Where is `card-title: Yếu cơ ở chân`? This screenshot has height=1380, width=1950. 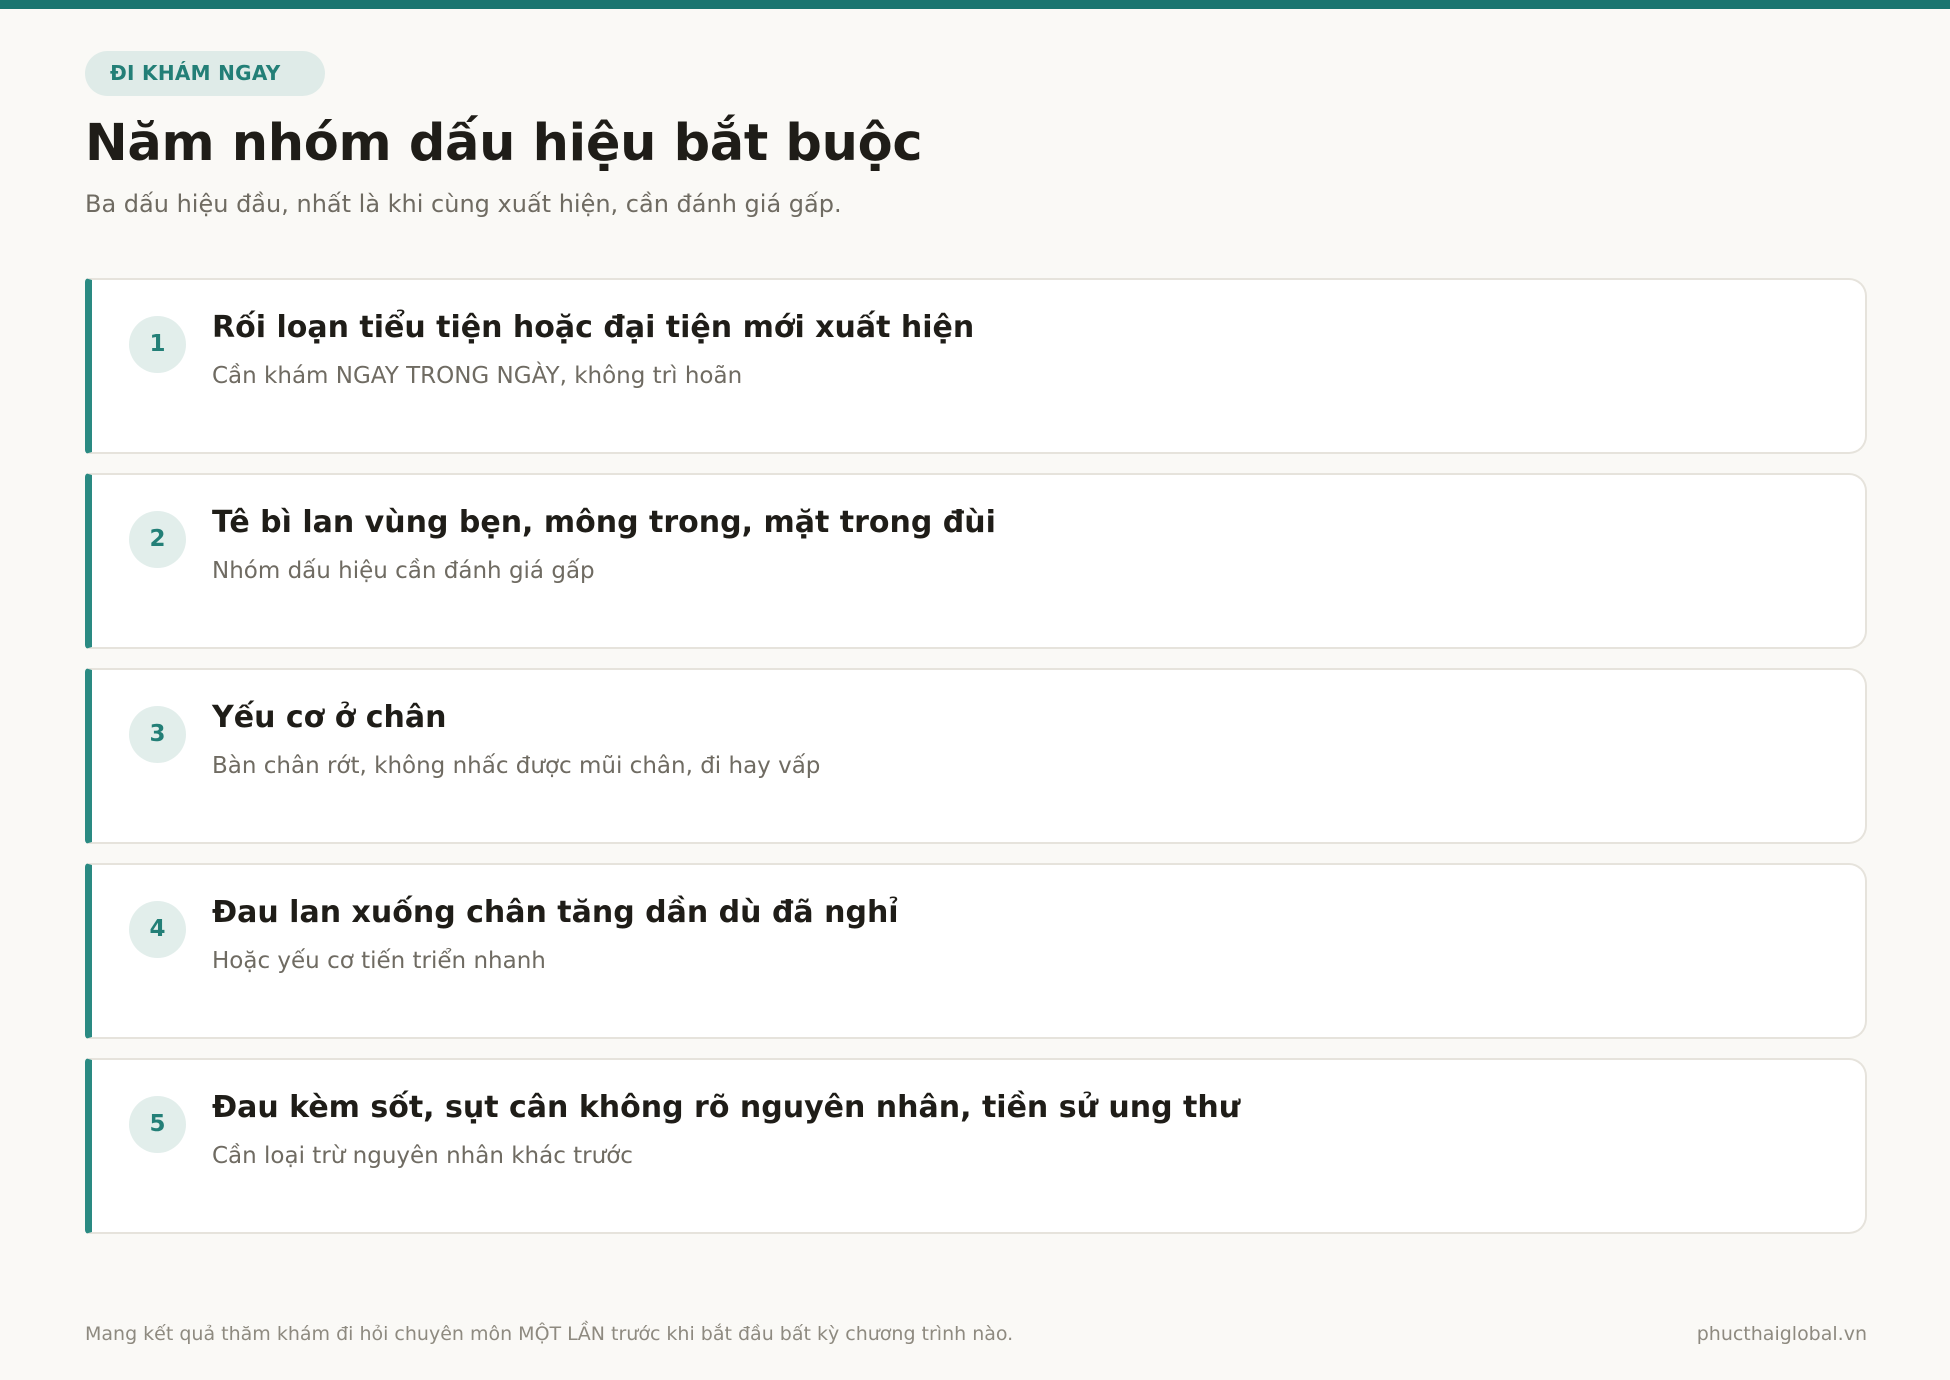
card-title: Yếu cơ ở chân is located at coordinates (329, 717).